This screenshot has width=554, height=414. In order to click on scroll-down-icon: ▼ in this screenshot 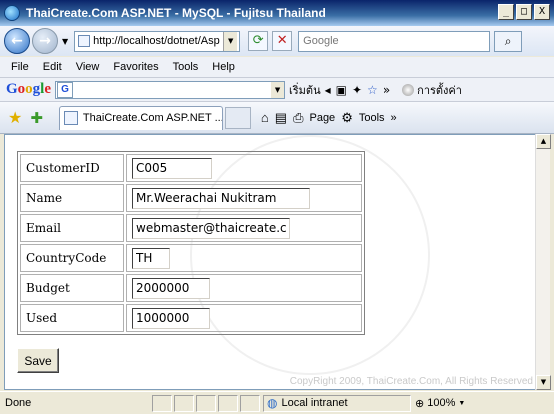, I will do `click(543, 382)`.